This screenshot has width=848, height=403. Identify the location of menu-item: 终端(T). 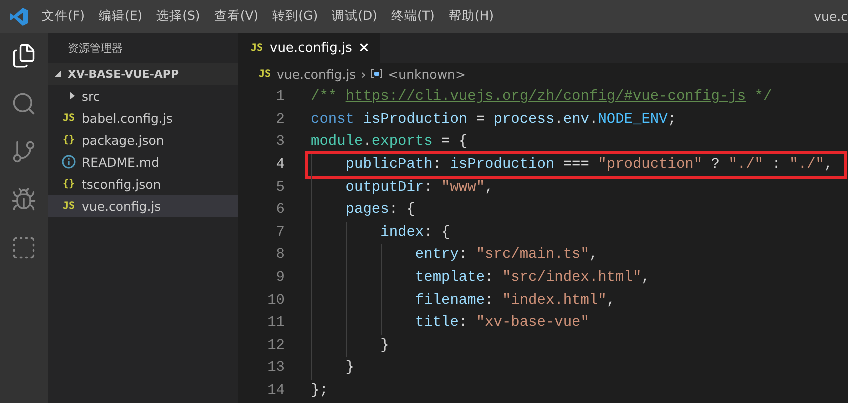
(413, 16).